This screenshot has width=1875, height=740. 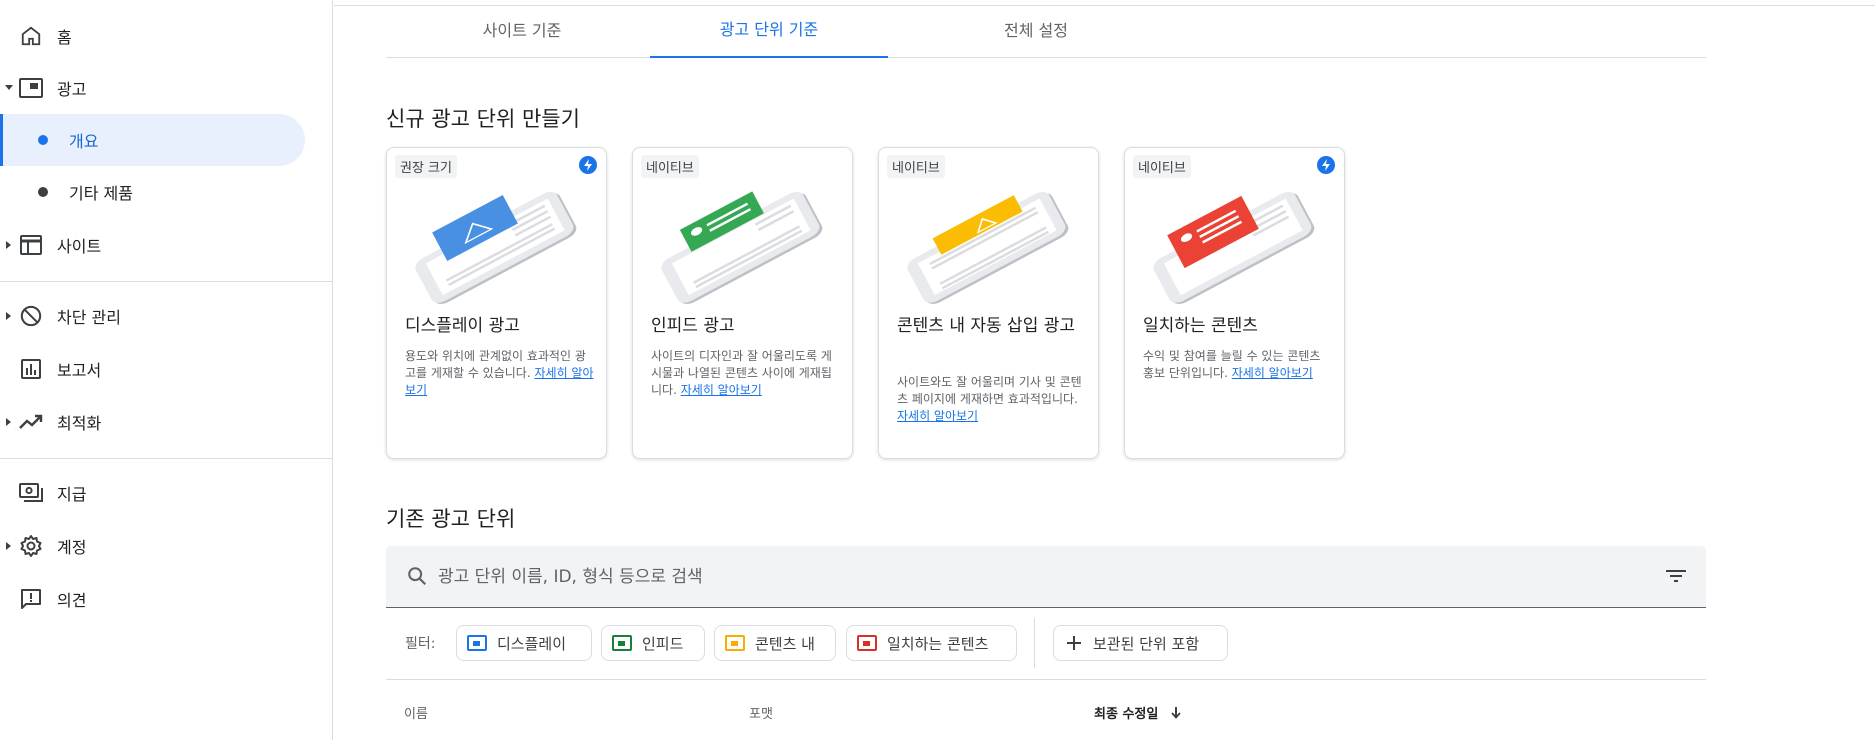 I want to click on sidebar-item-label: 사이트, so click(x=79, y=246).